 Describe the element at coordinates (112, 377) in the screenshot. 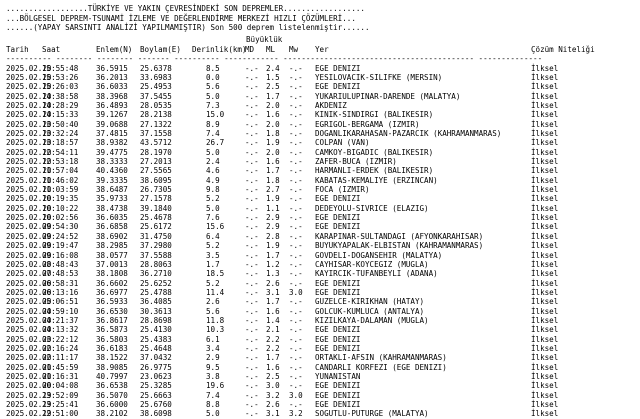

I see `cell-latitude: 40.7997` at that location.